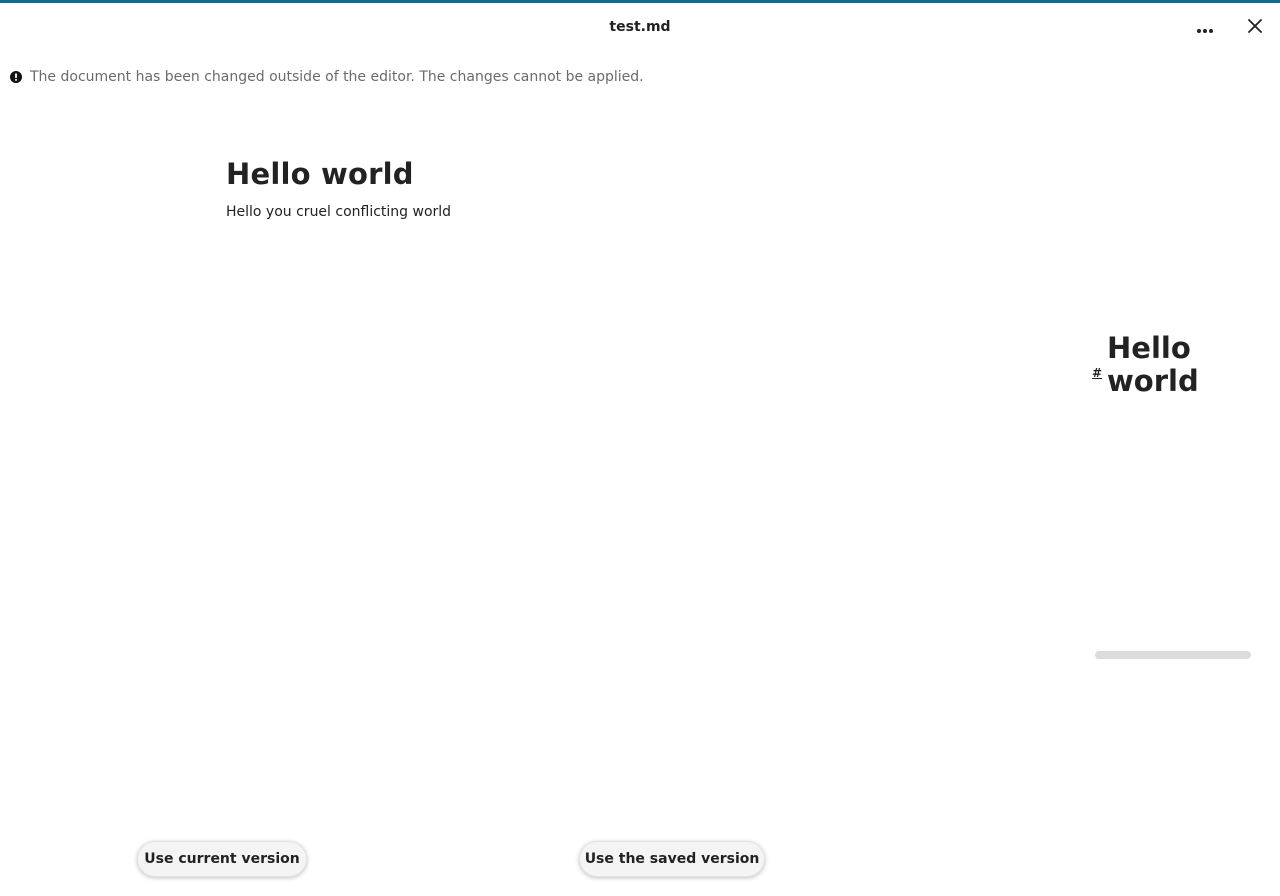  I want to click on heading-anchor-link: #, so click(1097, 373).